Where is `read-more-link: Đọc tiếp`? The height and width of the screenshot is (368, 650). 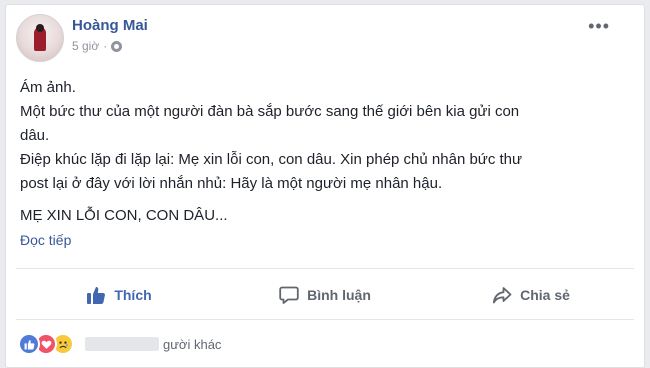 read-more-link: Đọc tiếp is located at coordinates (45, 240).